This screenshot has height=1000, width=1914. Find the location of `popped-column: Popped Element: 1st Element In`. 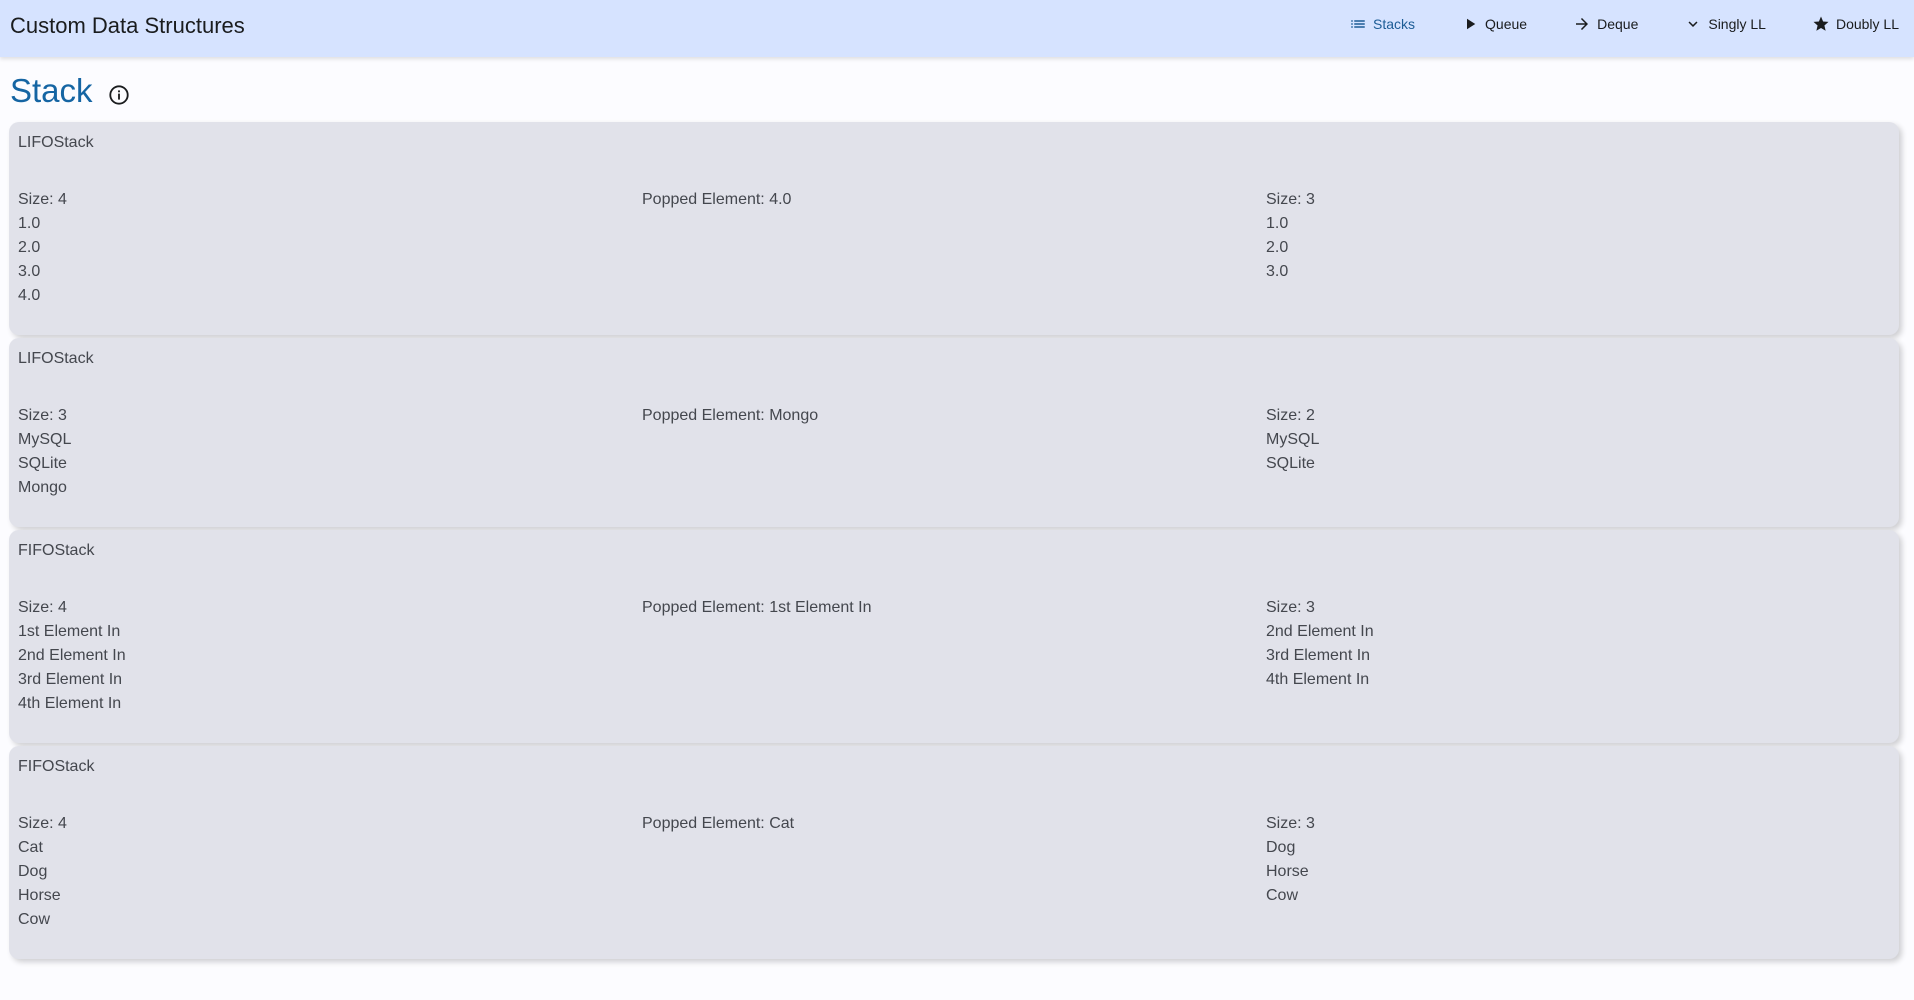

popped-column: Popped Element: 1st Element In is located at coordinates (756, 608).